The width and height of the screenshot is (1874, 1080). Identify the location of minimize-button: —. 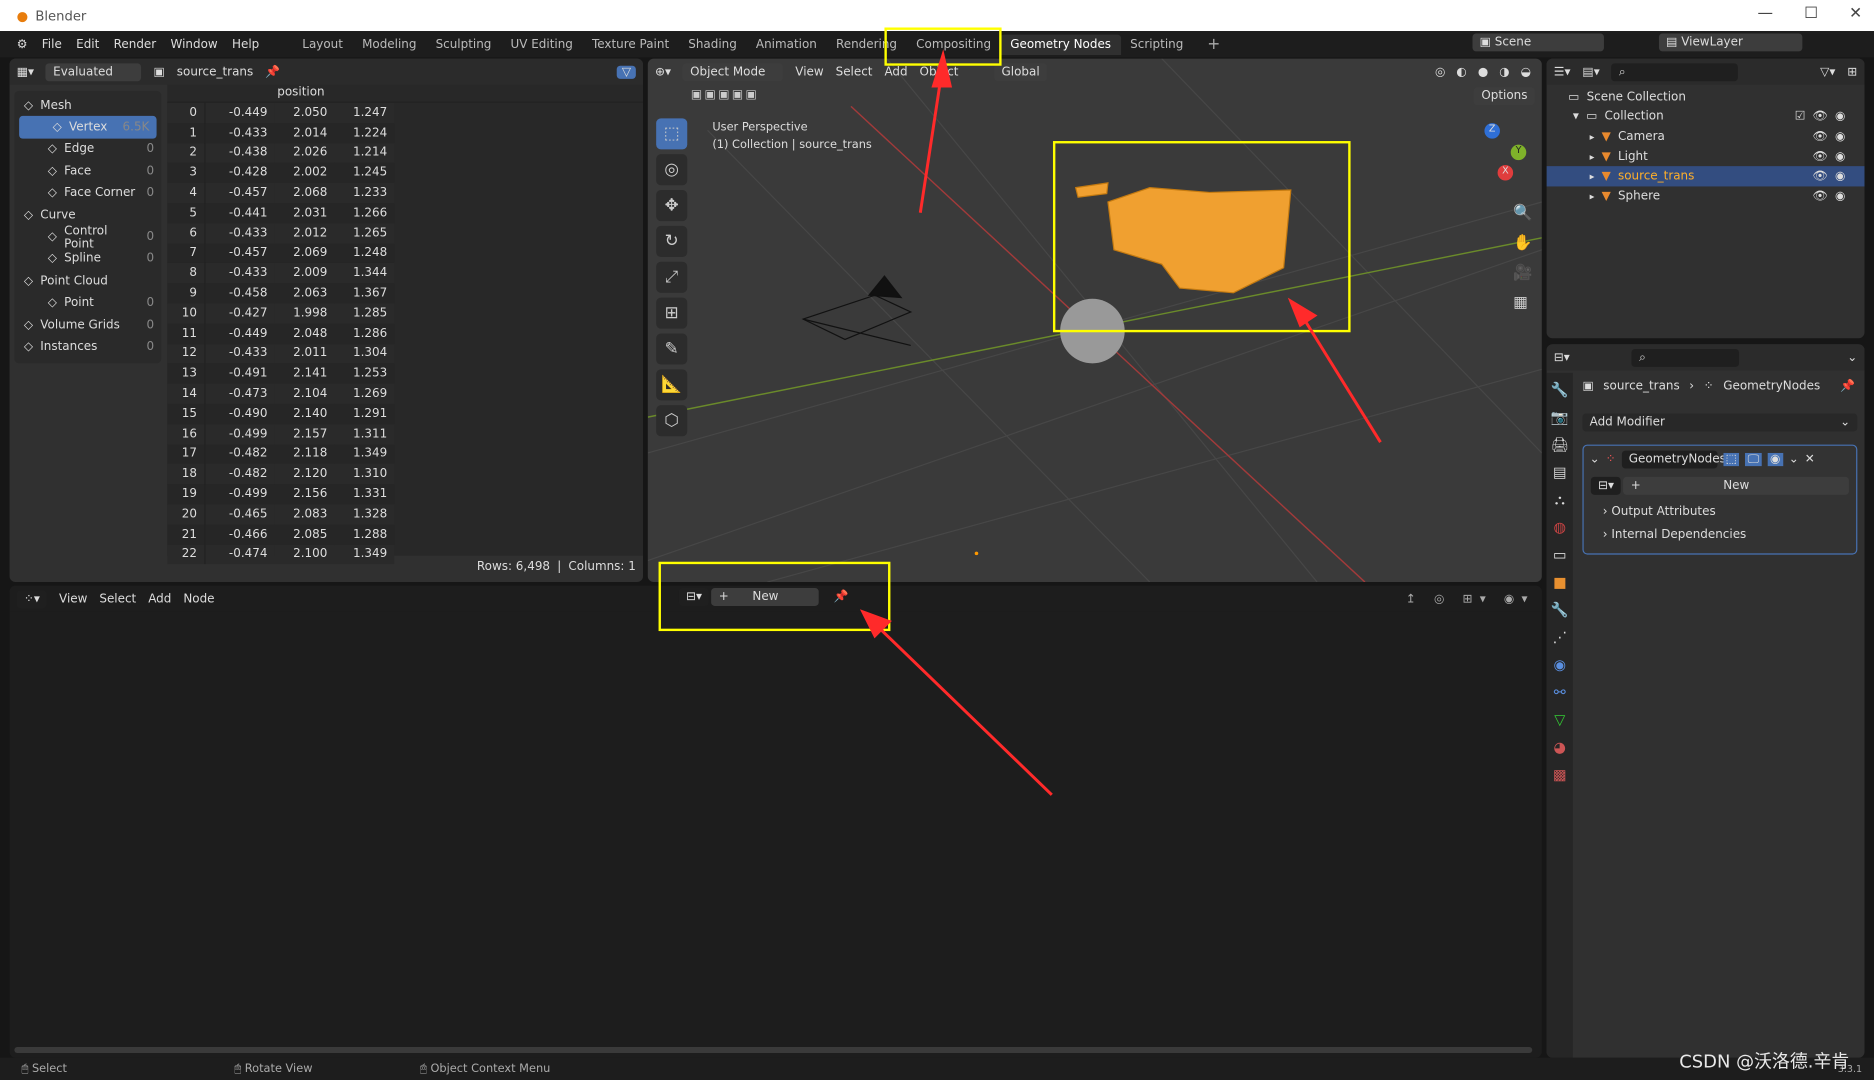
(1765, 14).